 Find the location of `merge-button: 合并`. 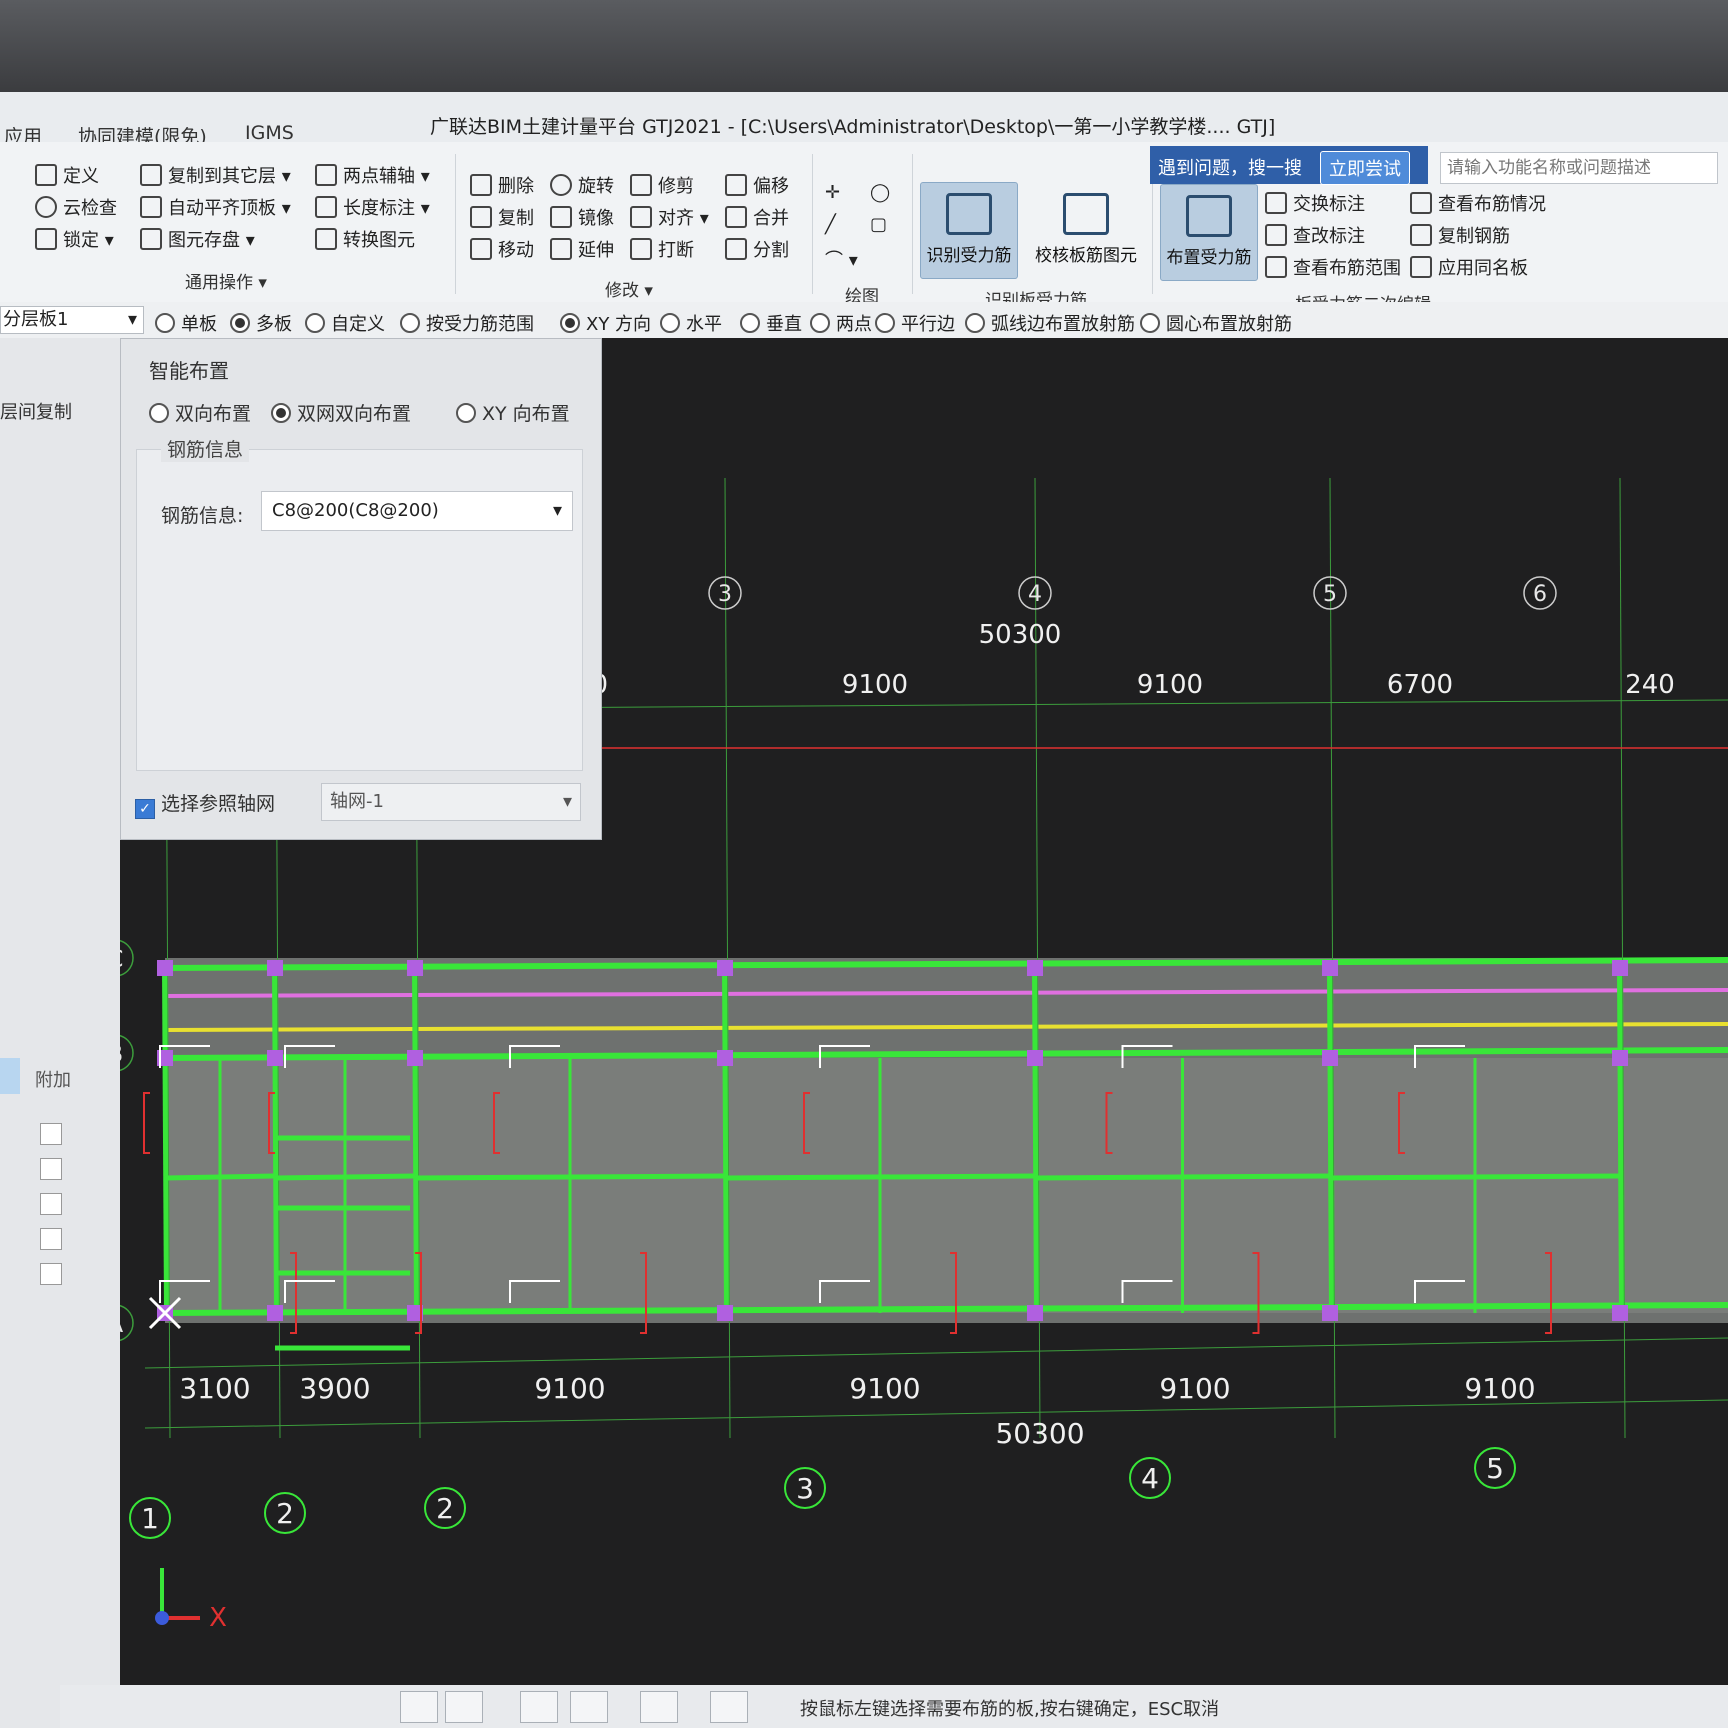

merge-button: 合并 is located at coordinates (757, 217).